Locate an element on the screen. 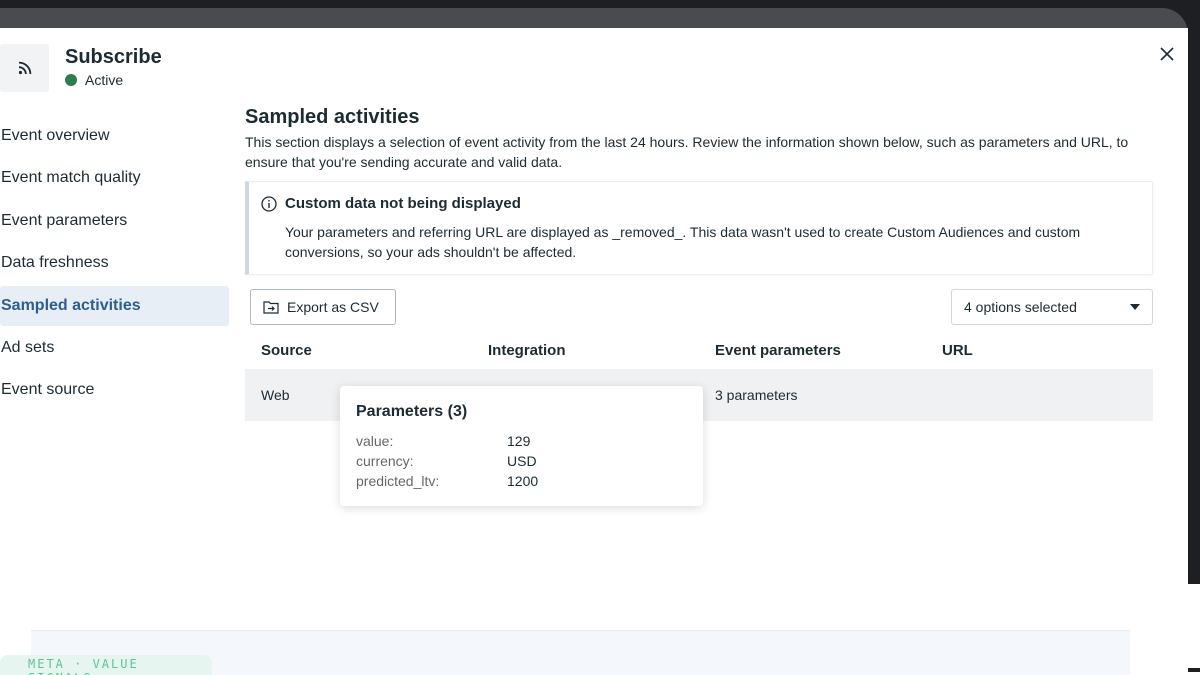  info-icon is located at coordinates (269, 204).